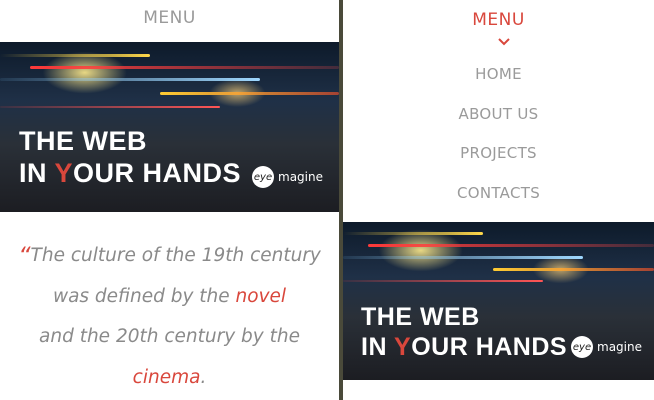 This screenshot has width=654, height=400. I want to click on quote-text: was defined by the, so click(144, 296).